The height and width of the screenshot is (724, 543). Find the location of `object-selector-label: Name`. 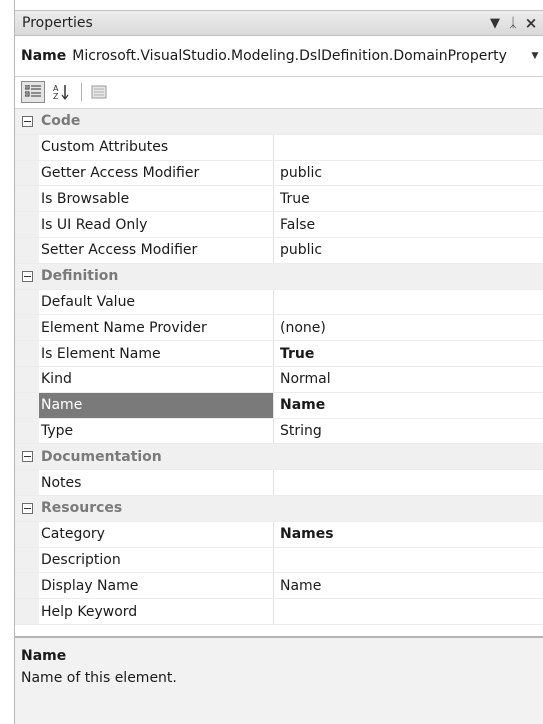

object-selector-label: Name is located at coordinates (44, 56).